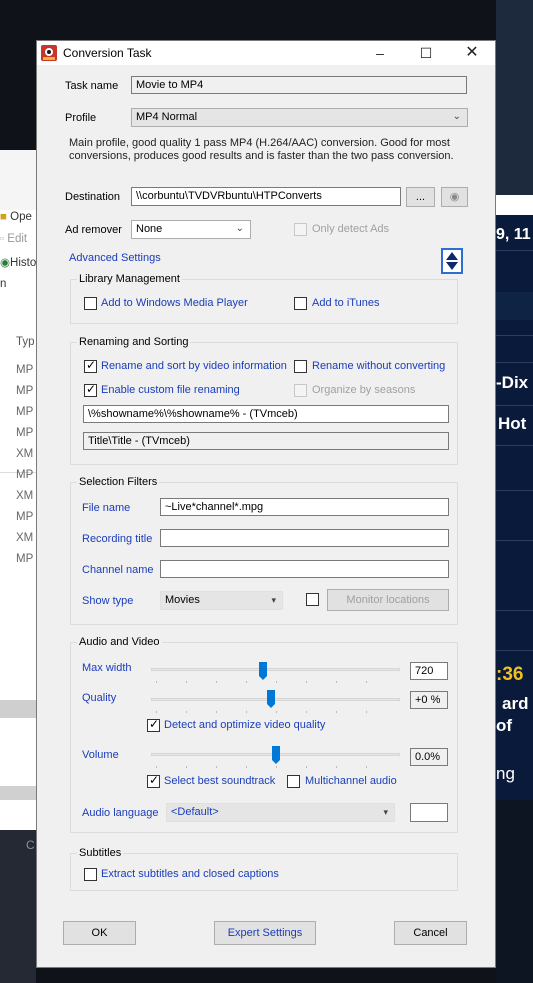 Image resolution: width=533 pixels, height=983 pixels. I want to click on advanced-settings-link: Advanced Settings, so click(115, 258).